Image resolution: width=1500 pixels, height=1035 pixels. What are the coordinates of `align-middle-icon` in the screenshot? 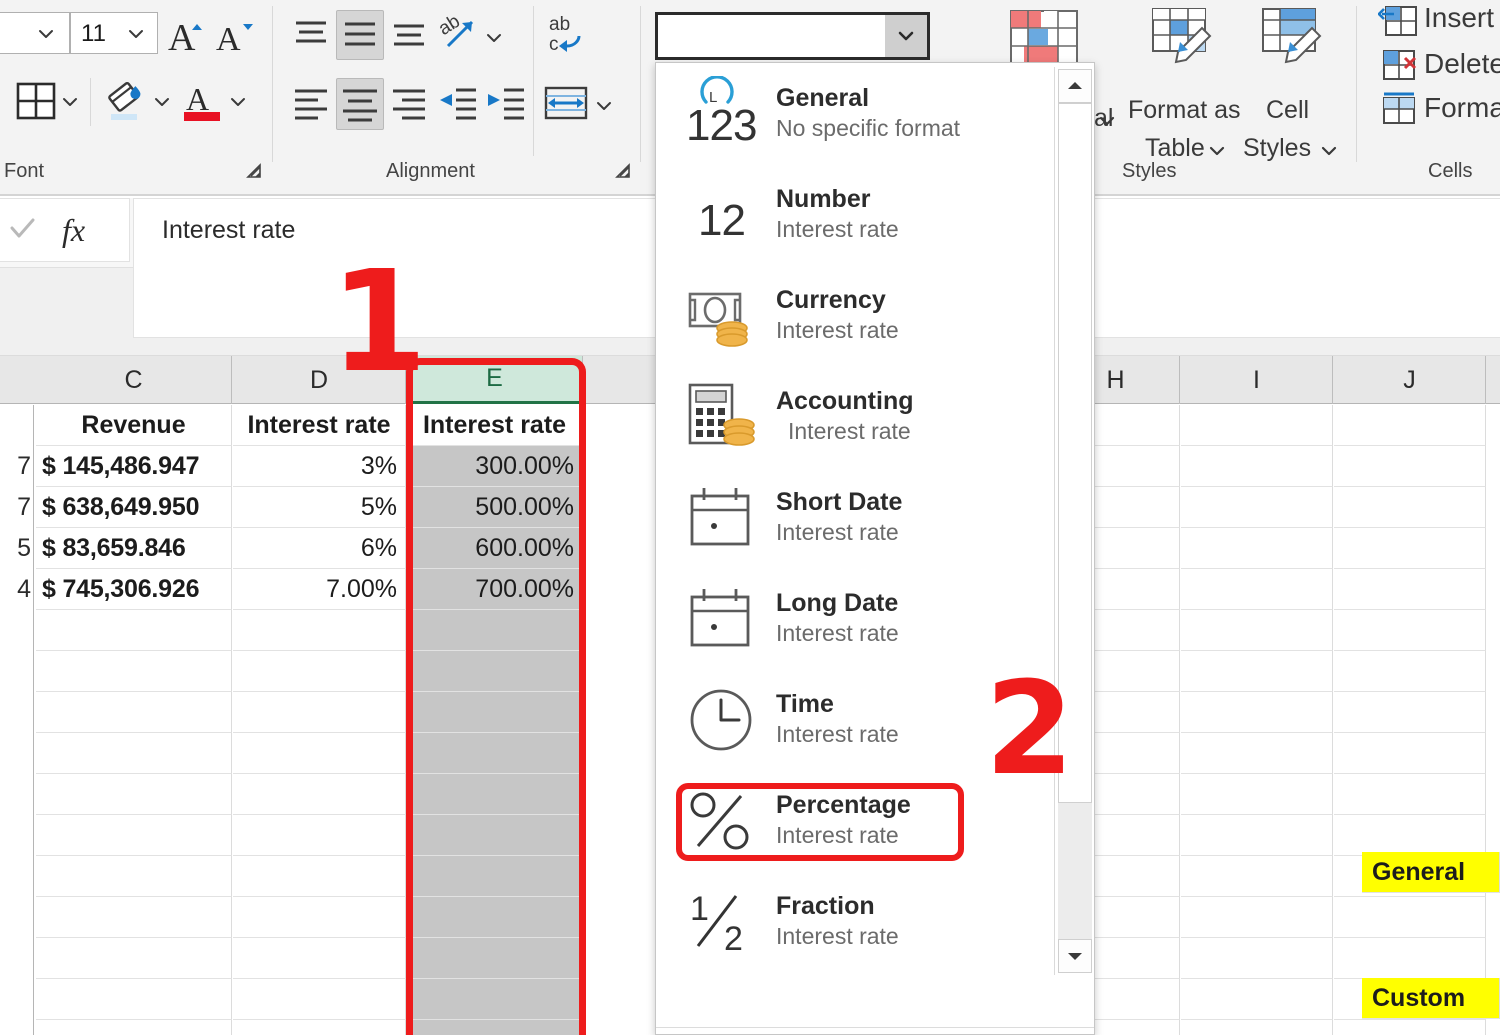 It's located at (360, 35).